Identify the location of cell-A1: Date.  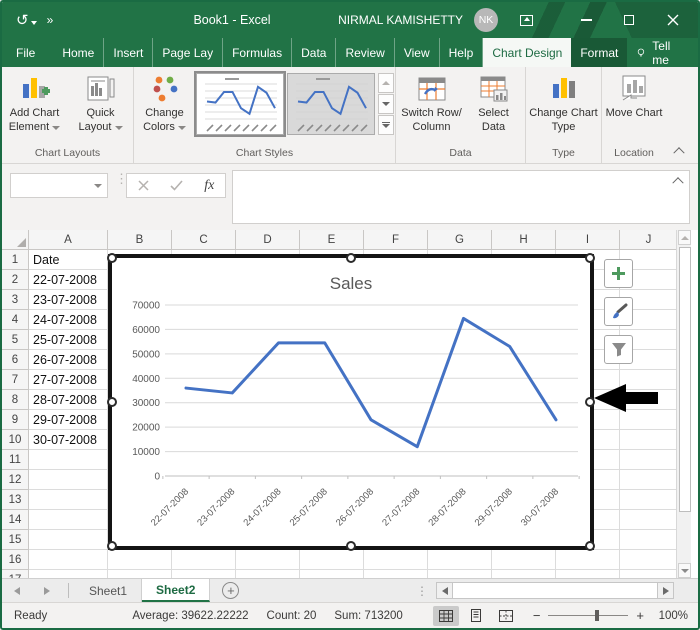
(68, 260).